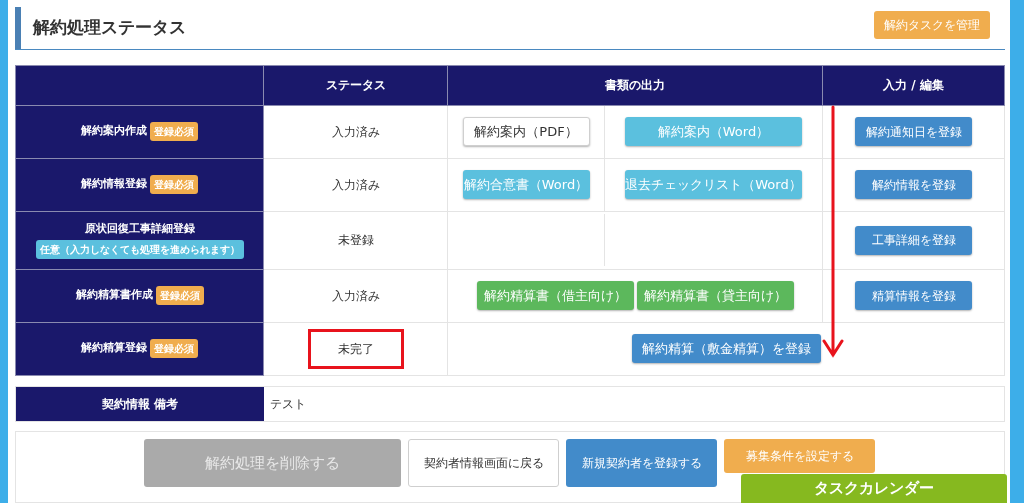 The width and height of the screenshot is (1024, 503). I want to click on document-button: 解約案内（PDF）, so click(526, 132).